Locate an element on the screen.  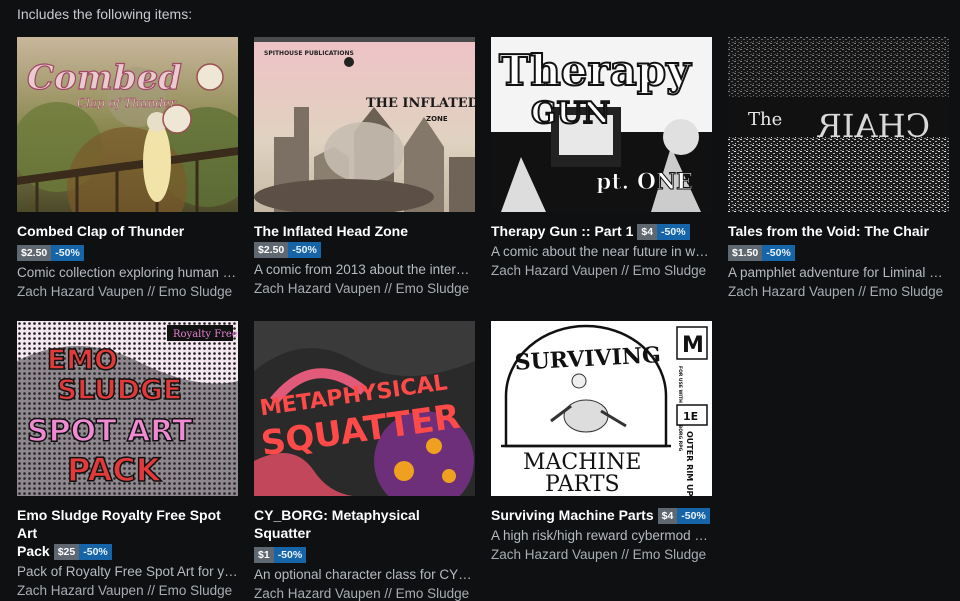
cover-art: Royalty Free EMO SLUDGE SPOT ART PACK is located at coordinates (127, 408).